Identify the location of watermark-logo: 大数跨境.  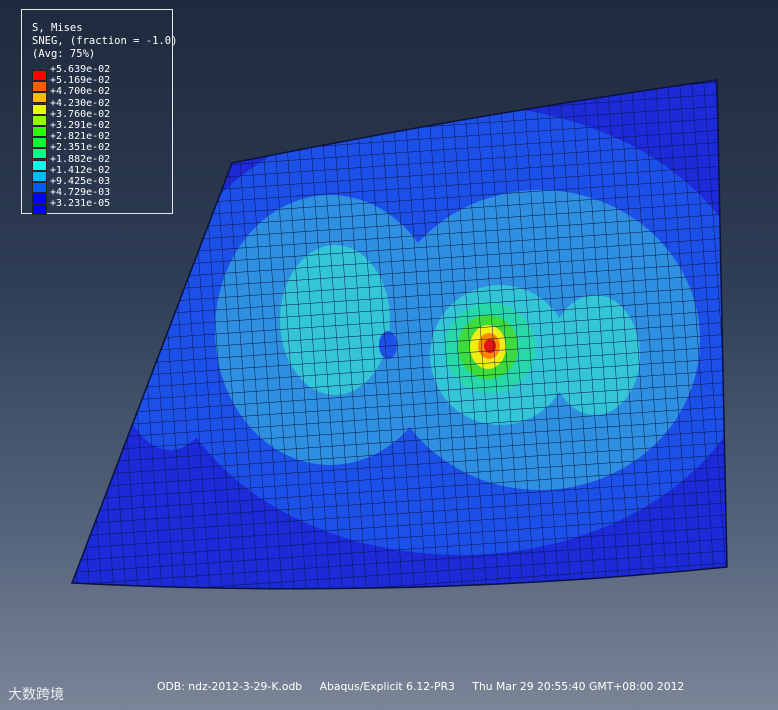
(36, 695).